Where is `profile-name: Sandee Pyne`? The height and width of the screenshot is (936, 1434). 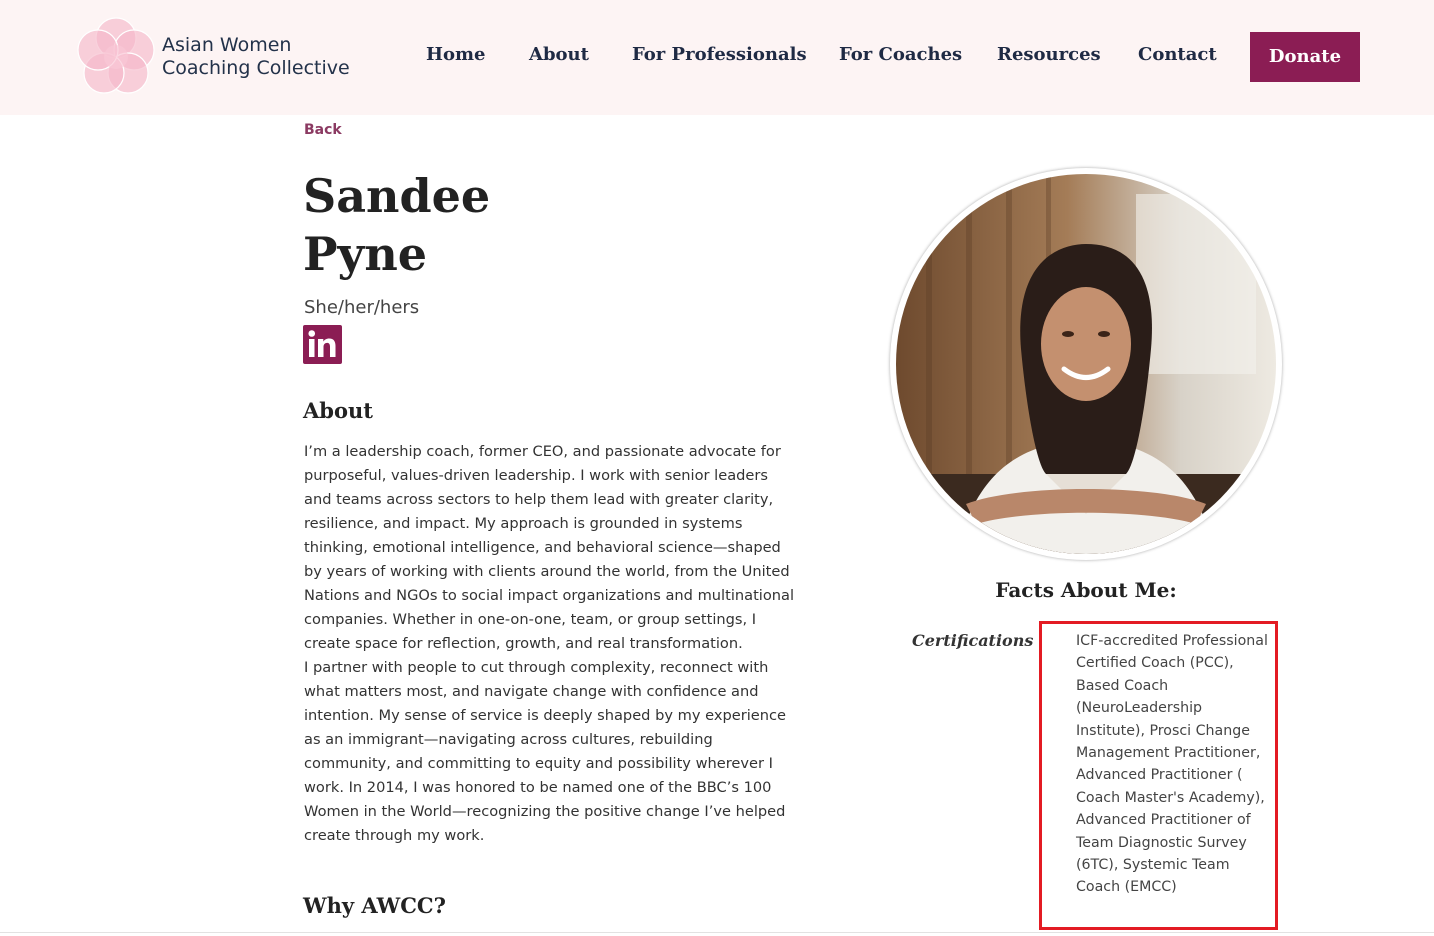
profile-name: Sandee Pyne is located at coordinates (396, 225).